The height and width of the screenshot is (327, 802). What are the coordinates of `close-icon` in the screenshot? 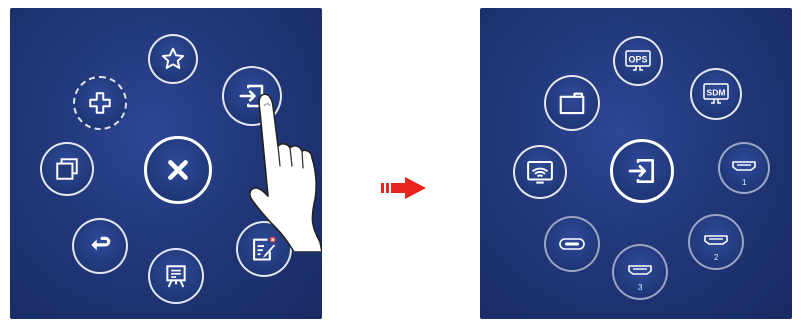 It's located at (178, 170).